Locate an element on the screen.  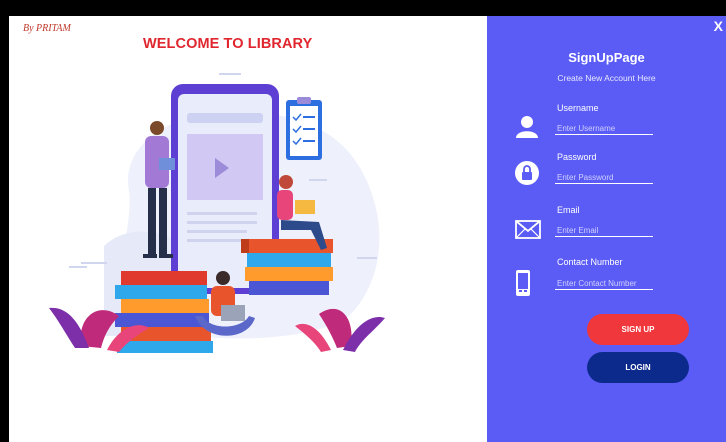
login-button: LOGIN is located at coordinates (638, 367).